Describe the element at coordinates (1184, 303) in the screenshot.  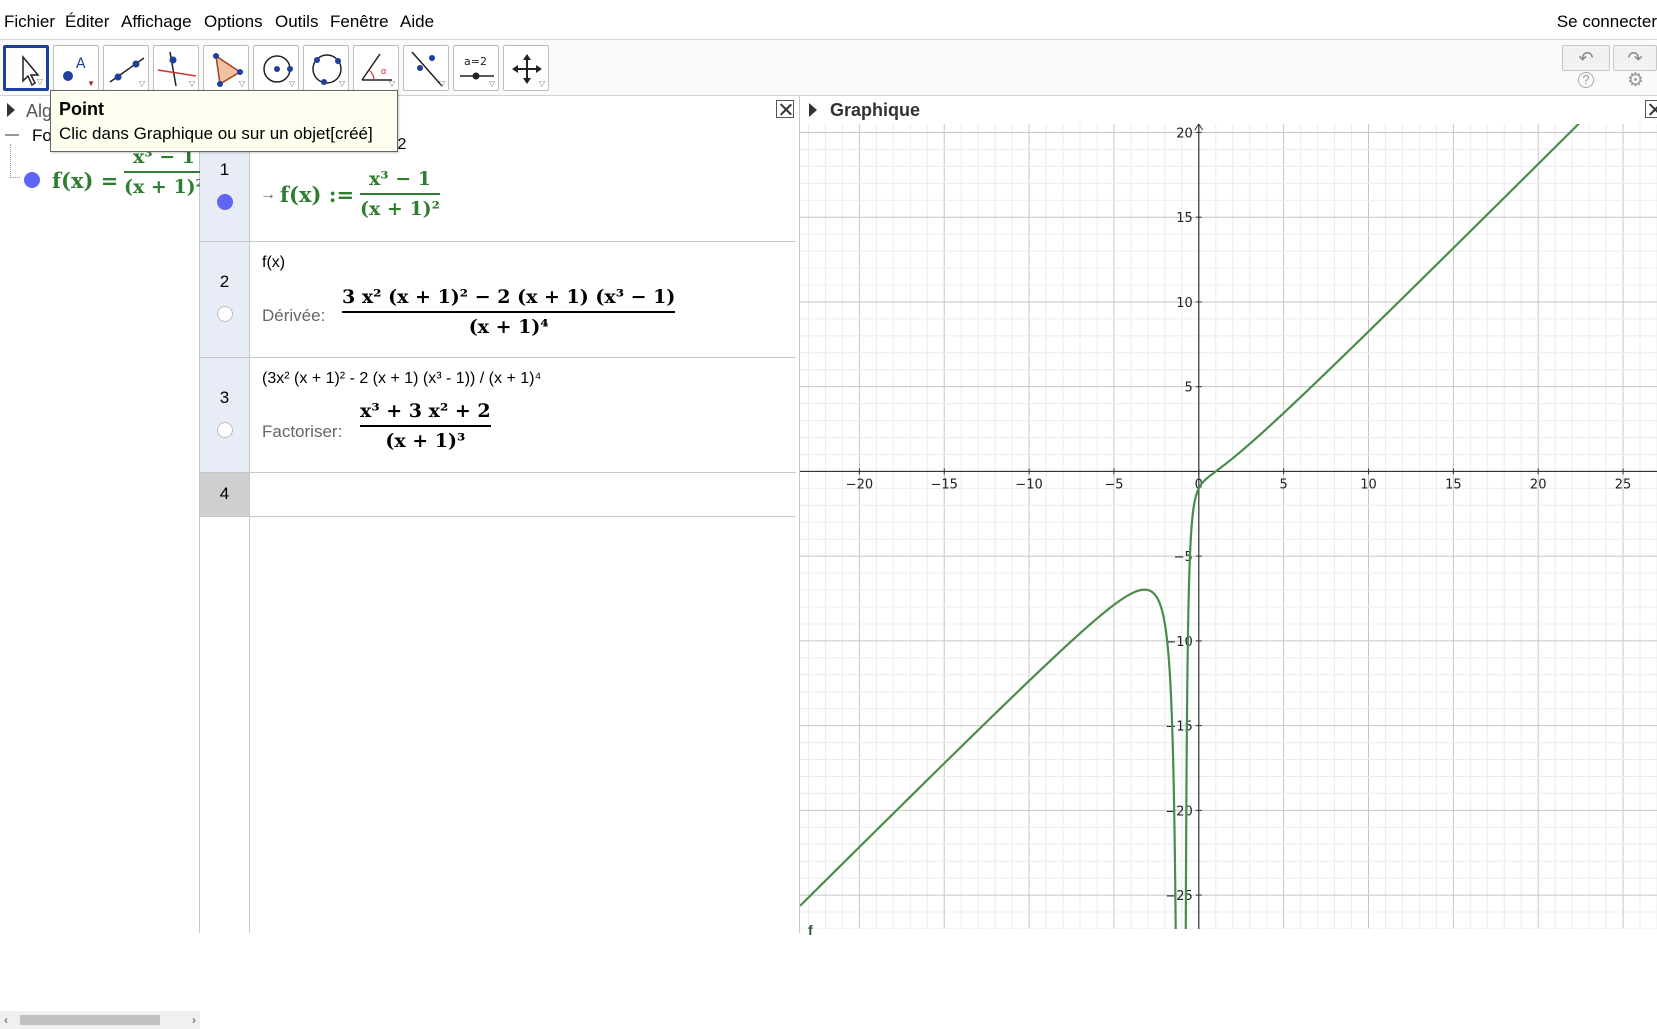
I see `y-tick-label: 10` at that location.